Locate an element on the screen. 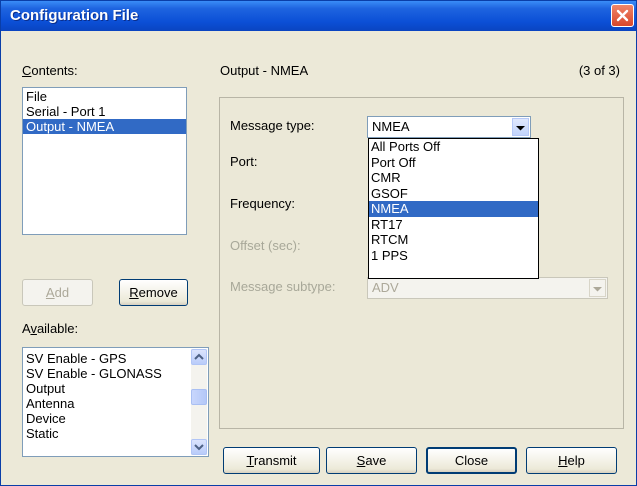 The image size is (637, 486). remove-button-accelerator: R is located at coordinates (134, 292).